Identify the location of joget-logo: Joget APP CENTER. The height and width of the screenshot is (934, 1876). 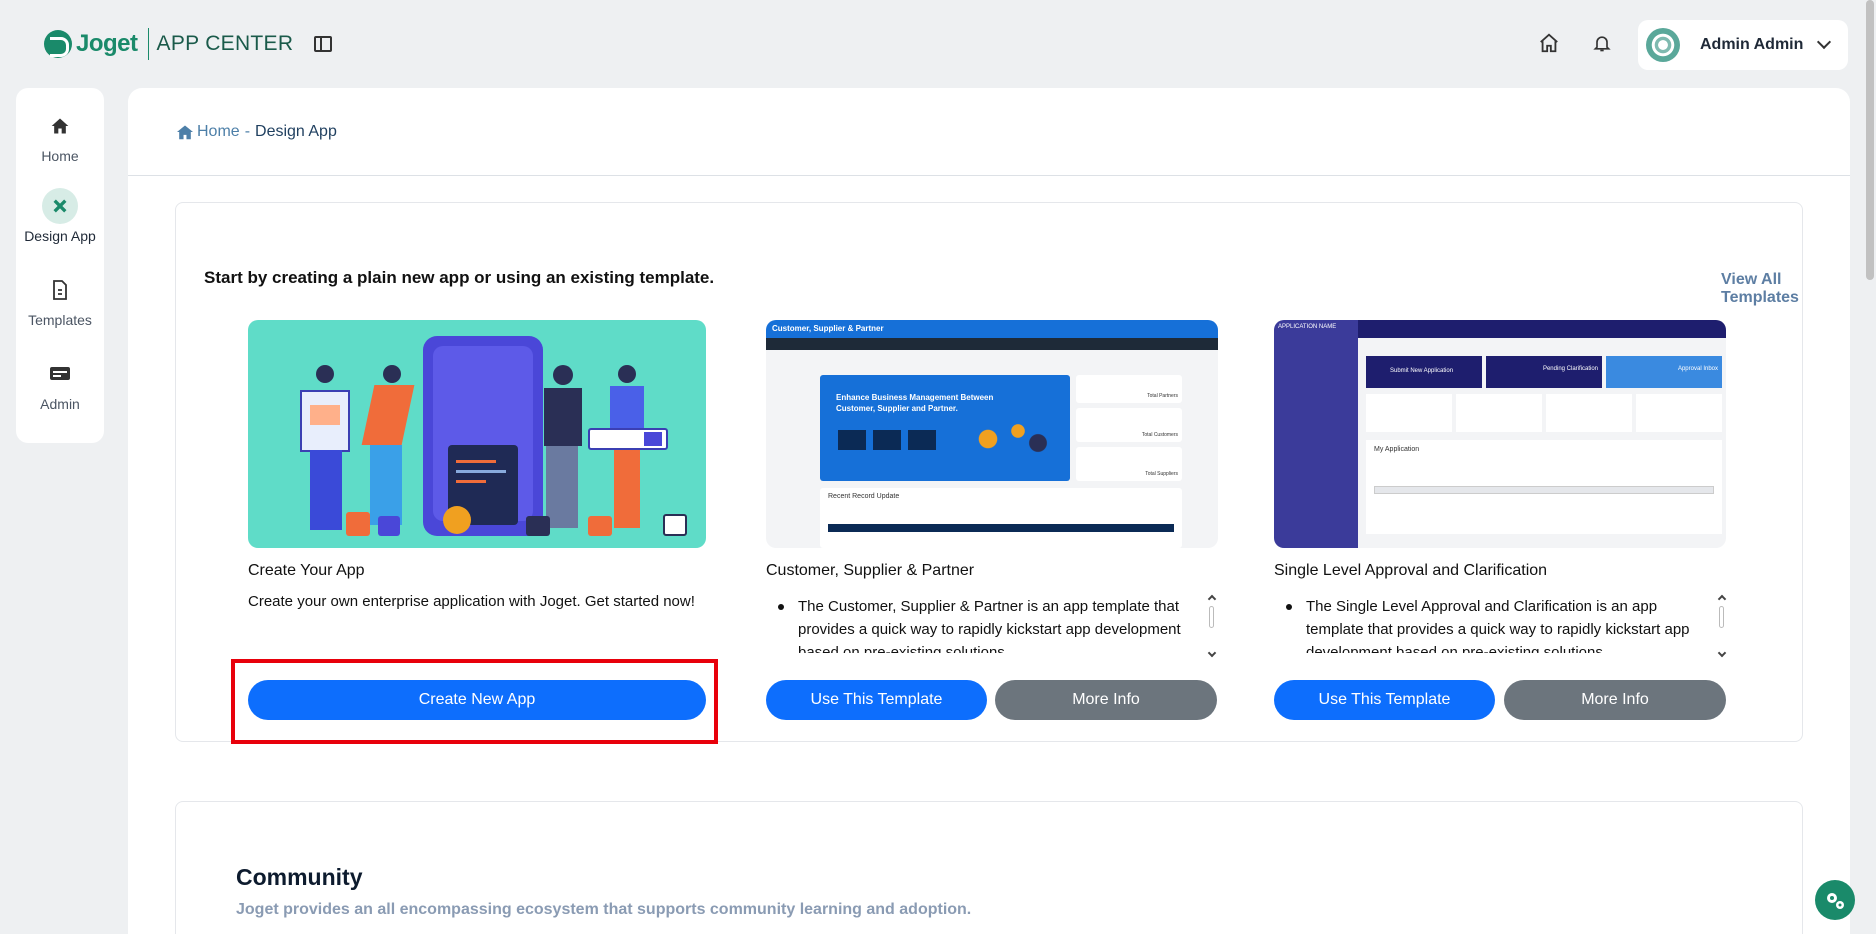
(168, 44).